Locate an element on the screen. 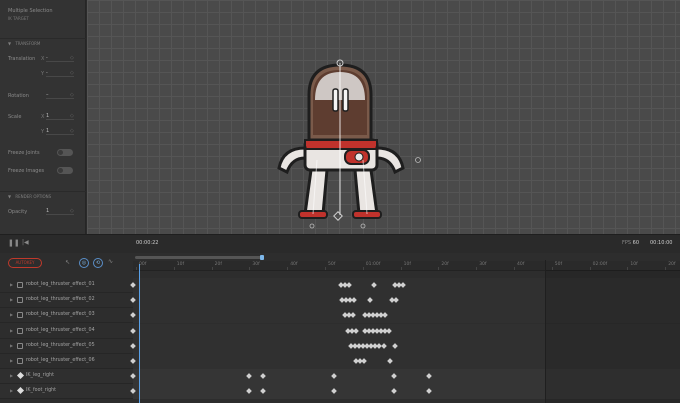 Image resolution: width=680 pixels, height=403 pixels. end-marker-line is located at coordinates (545, 331).